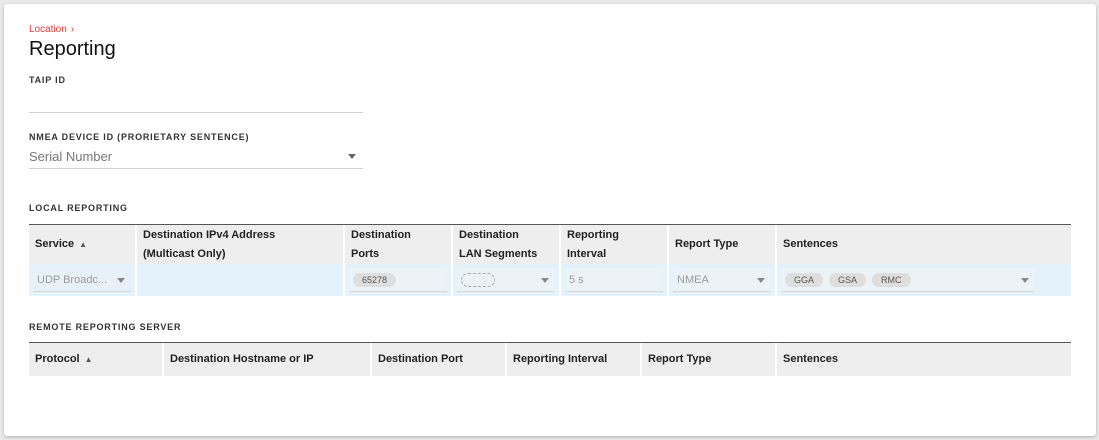 The height and width of the screenshot is (440, 1099). Describe the element at coordinates (381, 234) in the screenshot. I see `column-destination-ports-label: Destination` at that location.